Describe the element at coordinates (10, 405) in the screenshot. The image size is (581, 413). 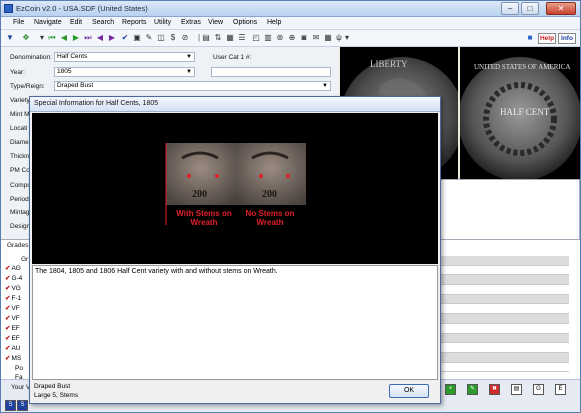
I see `s-icon: S` at that location.